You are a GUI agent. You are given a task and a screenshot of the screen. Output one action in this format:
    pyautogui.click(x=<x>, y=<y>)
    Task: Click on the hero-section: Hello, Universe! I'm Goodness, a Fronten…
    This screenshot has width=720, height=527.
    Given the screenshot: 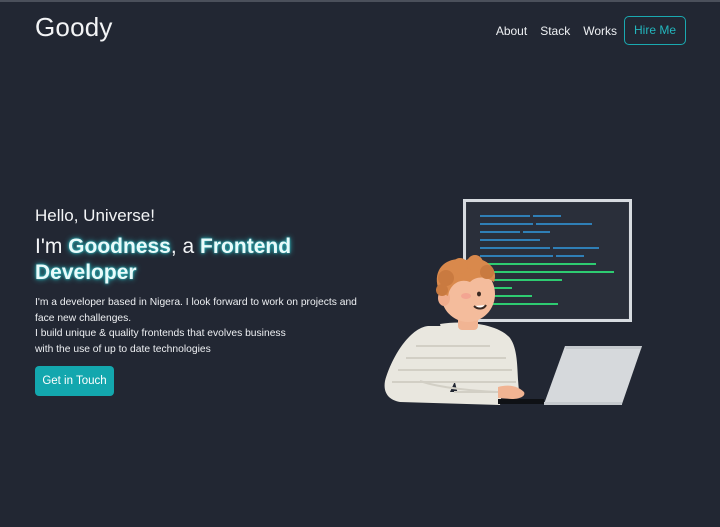 What is the action you would take?
    pyautogui.click(x=205, y=281)
    